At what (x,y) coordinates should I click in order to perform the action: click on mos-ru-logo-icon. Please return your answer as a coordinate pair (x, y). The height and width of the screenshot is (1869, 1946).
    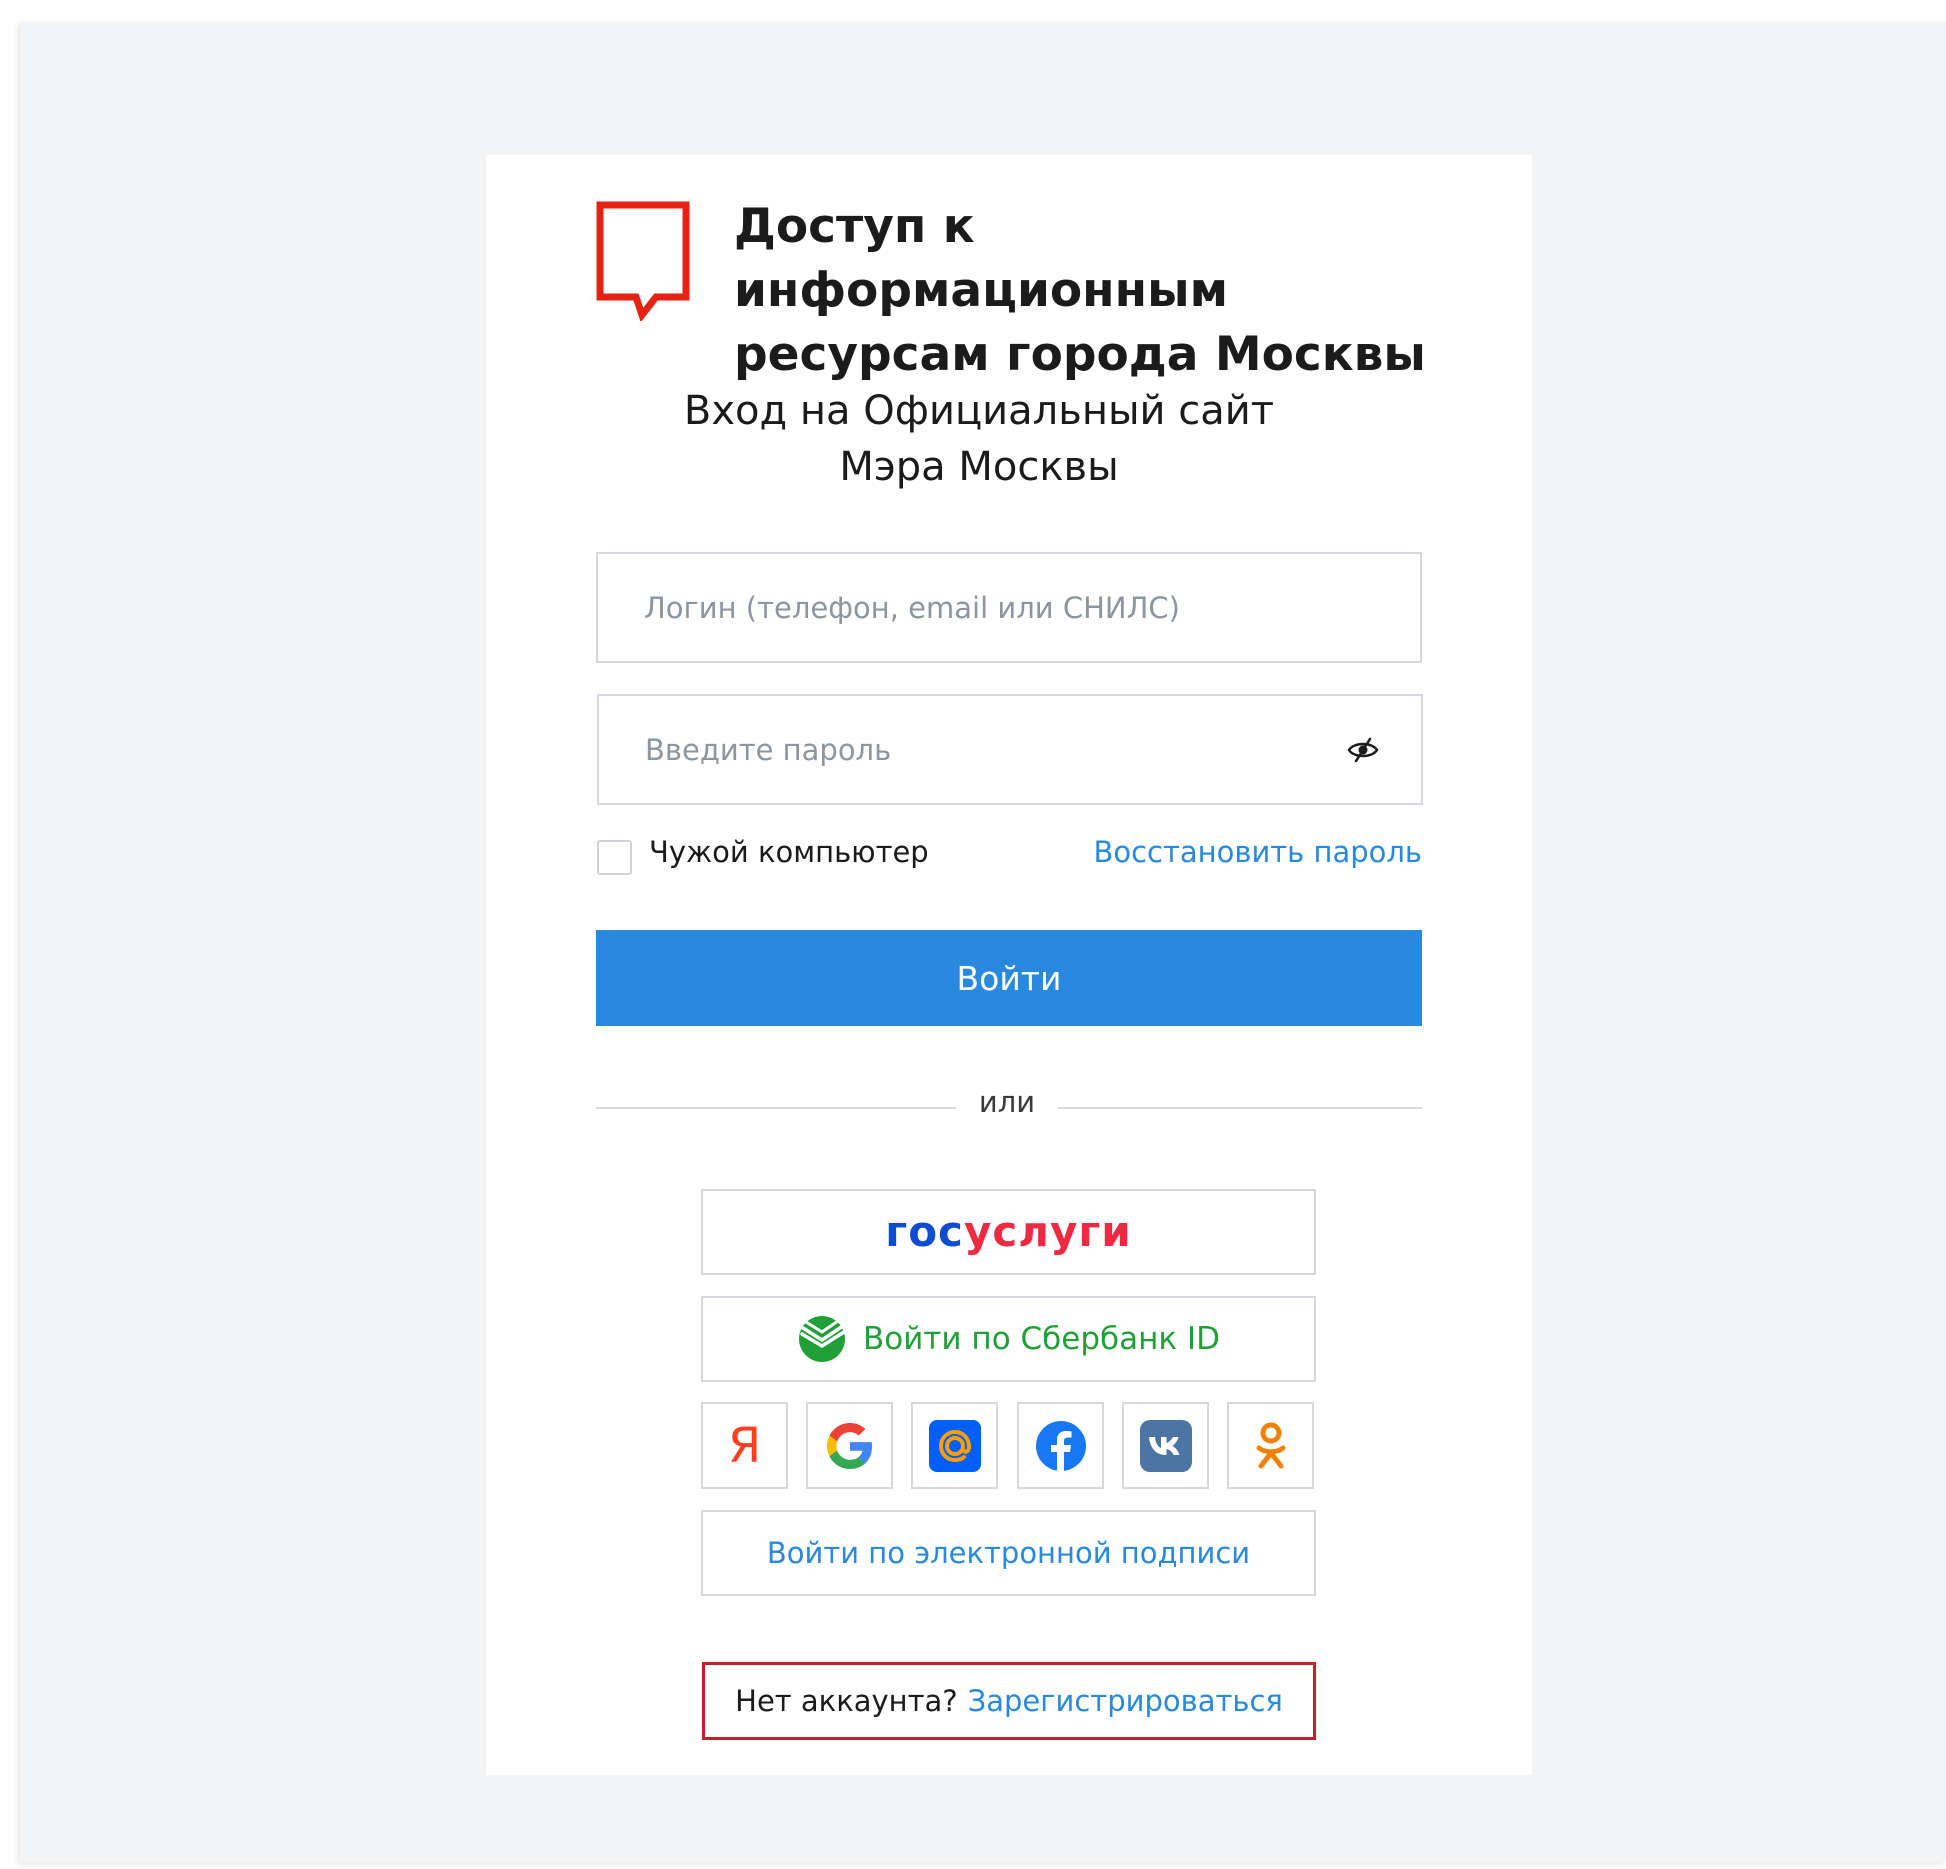
    Looking at the image, I should click on (643, 261).